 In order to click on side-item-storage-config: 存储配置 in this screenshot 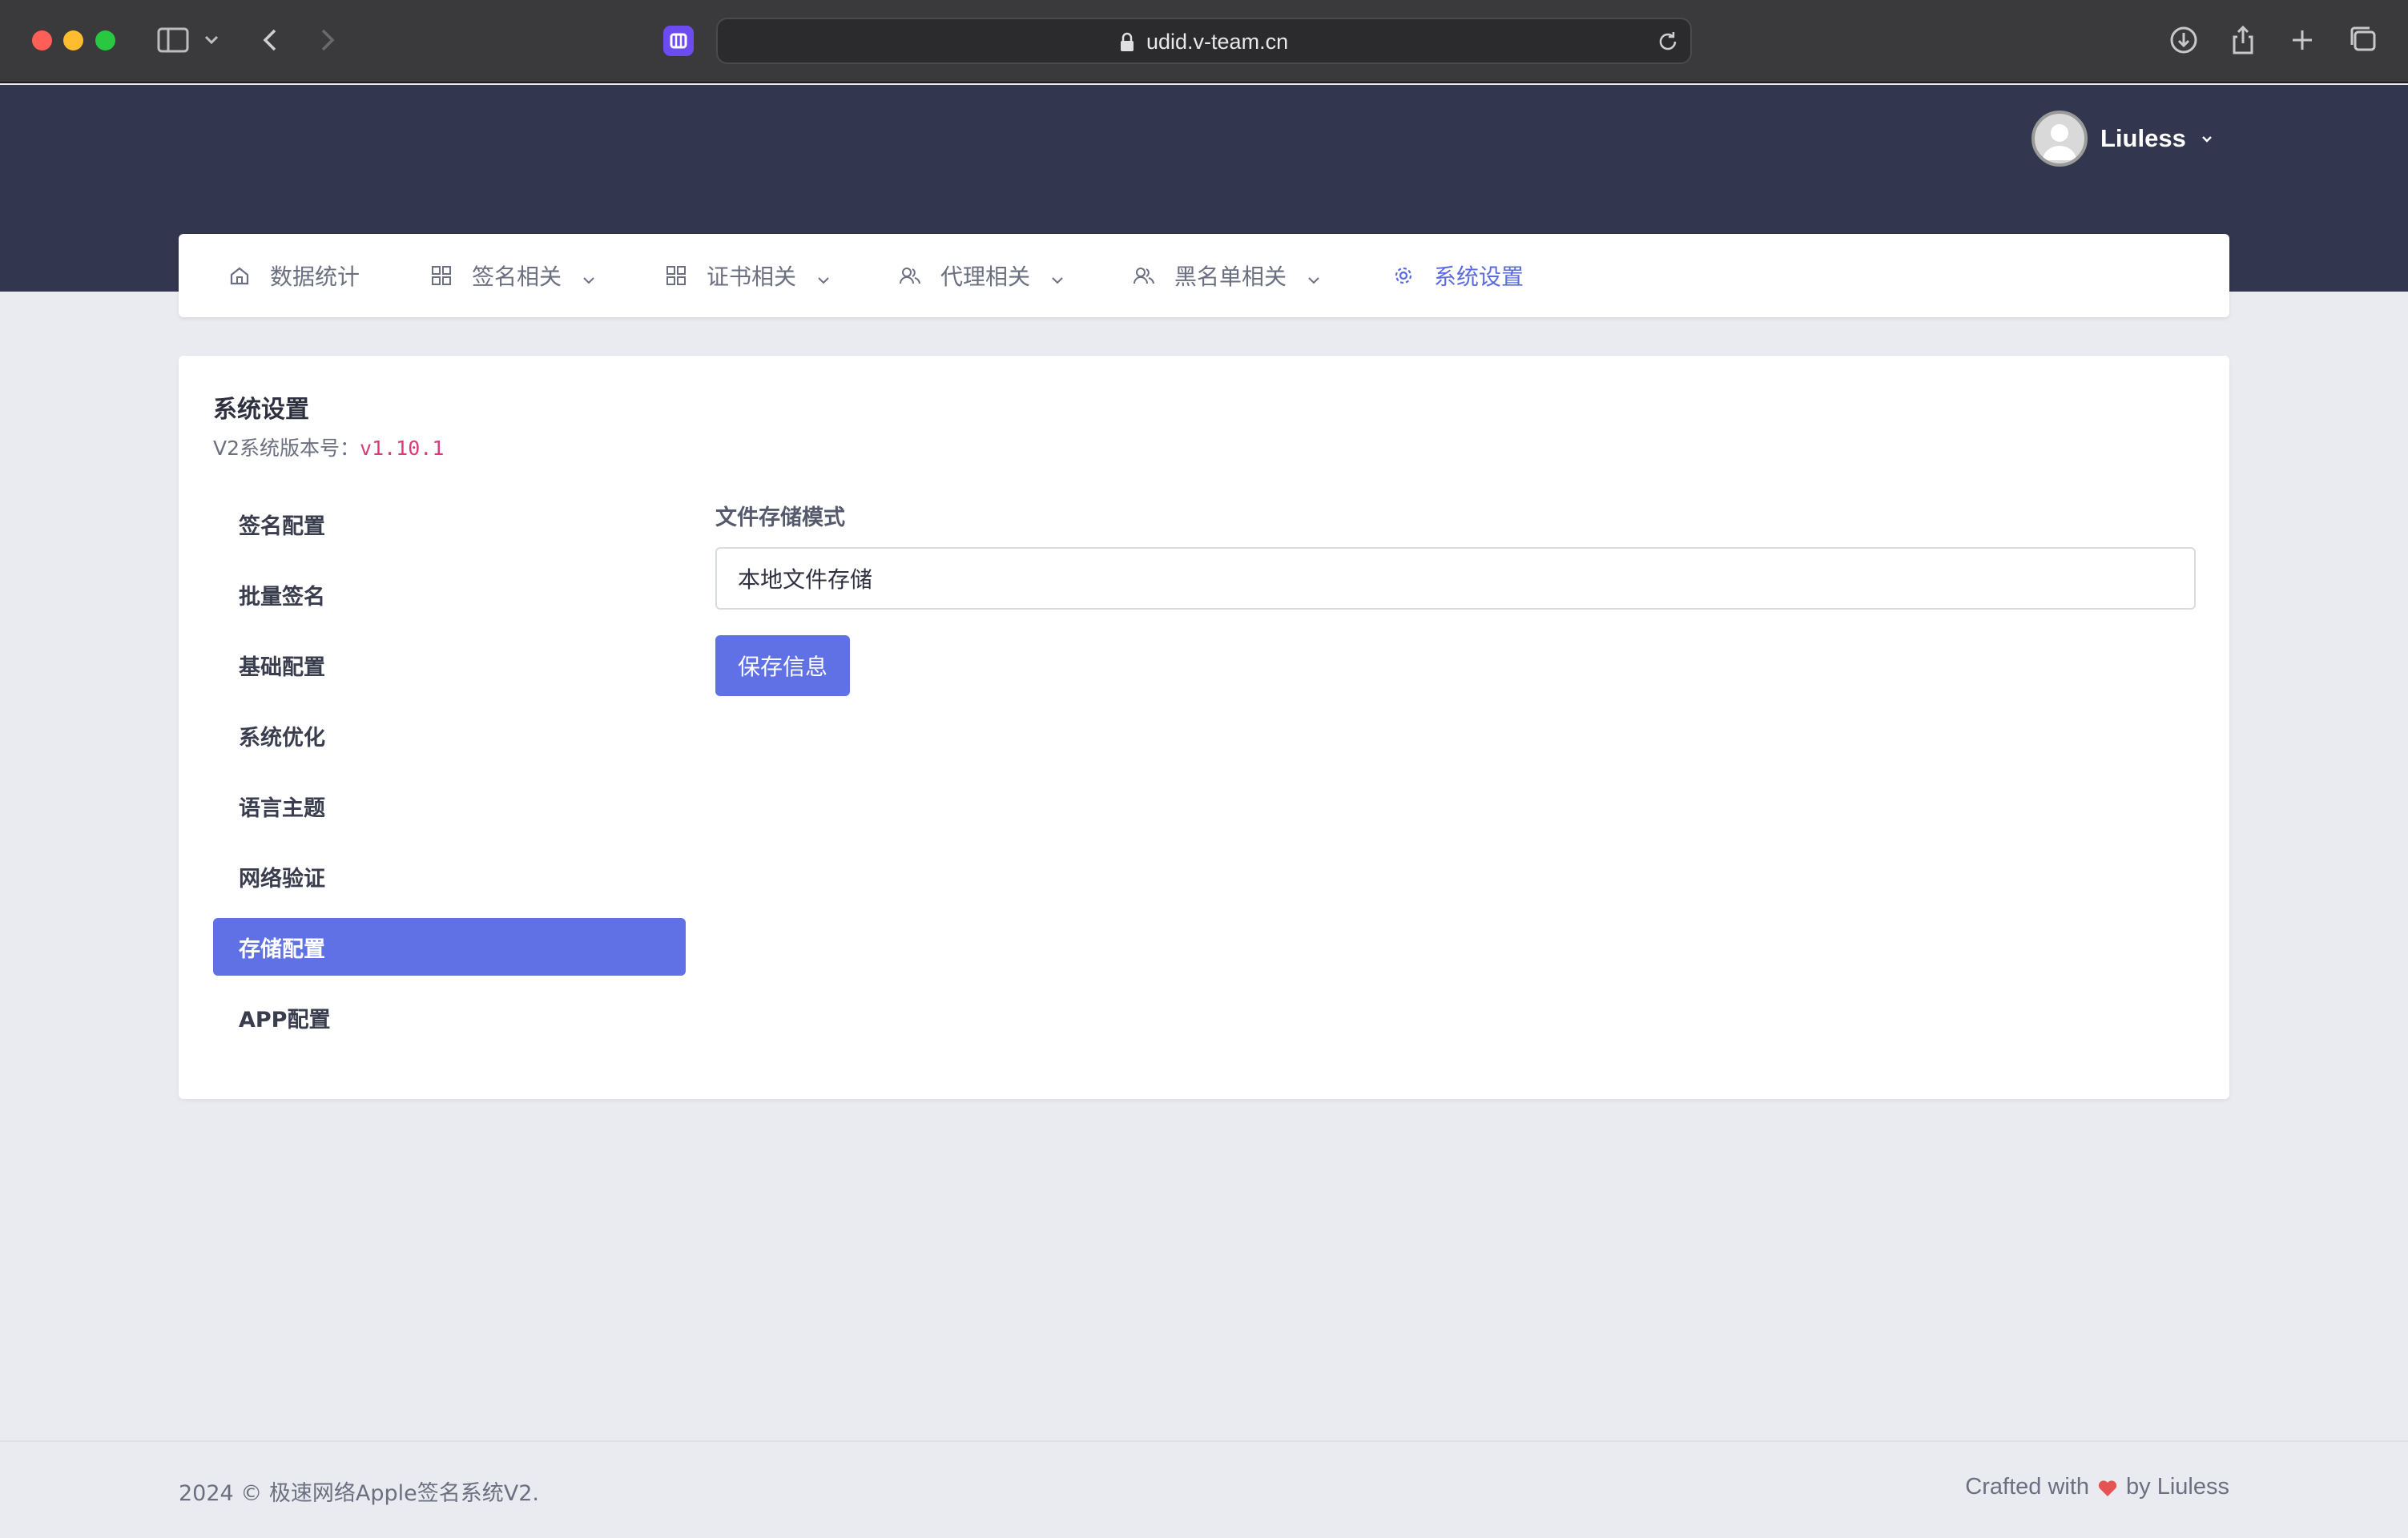, I will do `click(449, 947)`.